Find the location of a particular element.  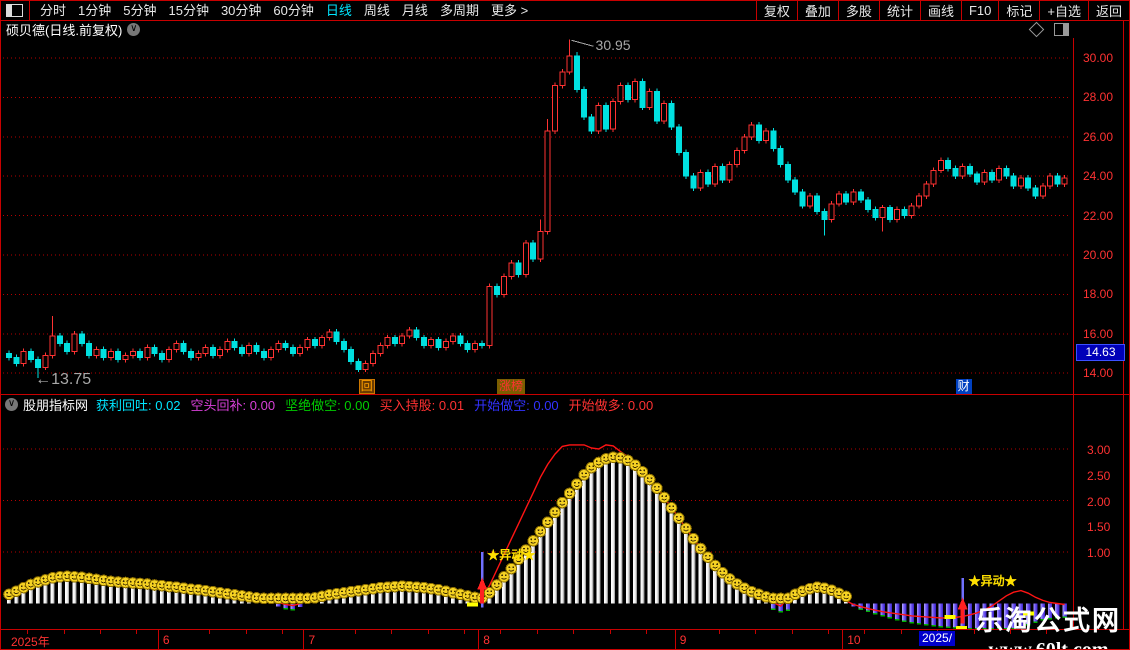

layout-split-icon is located at coordinates (14, 10).